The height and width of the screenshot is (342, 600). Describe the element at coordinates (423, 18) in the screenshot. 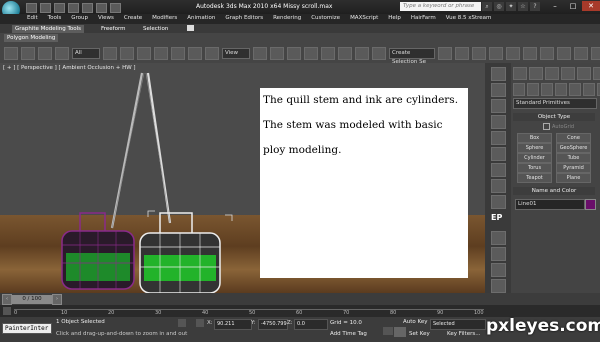

I see `menu-hairfarm: HairFarm` at that location.